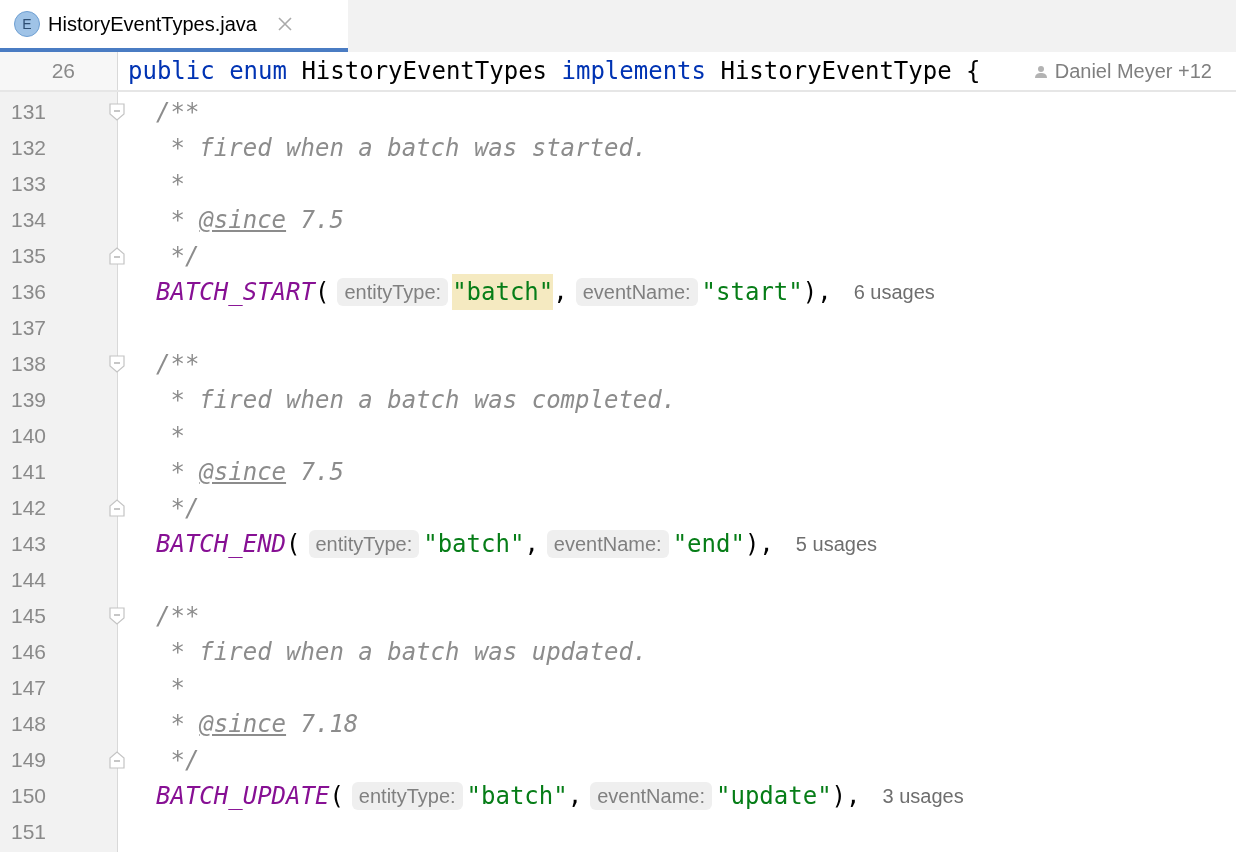 Image resolution: width=1236 pixels, height=852 pixels. What do you see at coordinates (264, 724) in the screenshot?
I see `doc-comment: * @since 7.18` at bounding box center [264, 724].